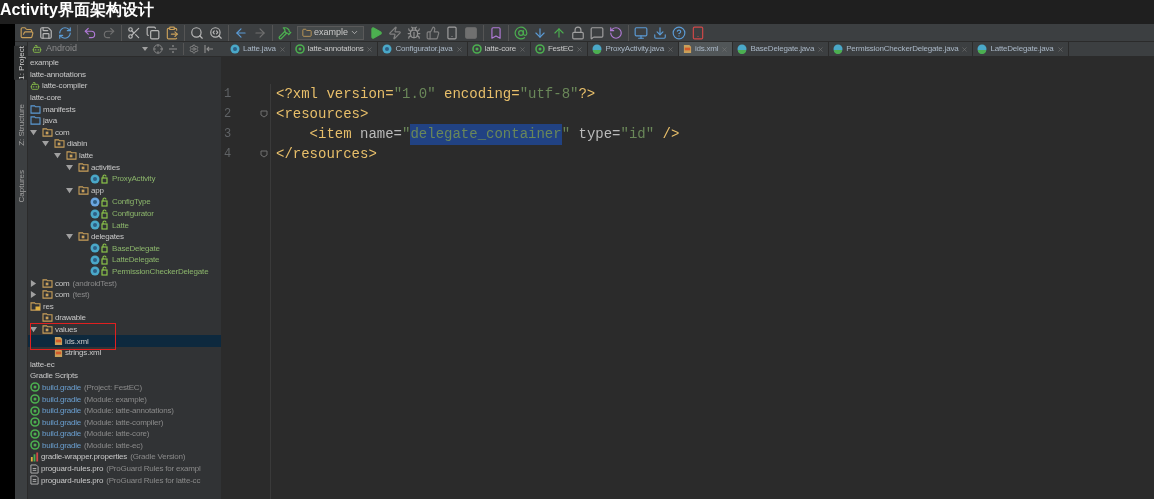 This screenshot has width=1154, height=499. I want to click on paste-icon, so click(172, 32).